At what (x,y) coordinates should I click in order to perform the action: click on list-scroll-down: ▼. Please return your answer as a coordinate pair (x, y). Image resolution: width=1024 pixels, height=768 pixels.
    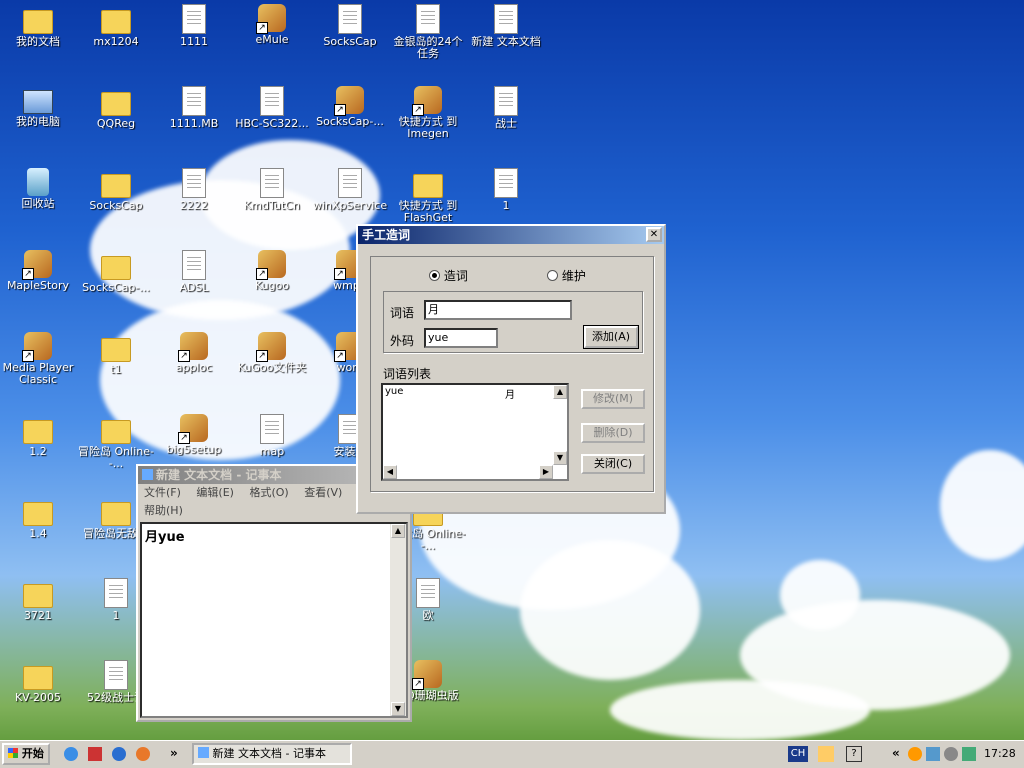
    Looking at the image, I should click on (560, 458).